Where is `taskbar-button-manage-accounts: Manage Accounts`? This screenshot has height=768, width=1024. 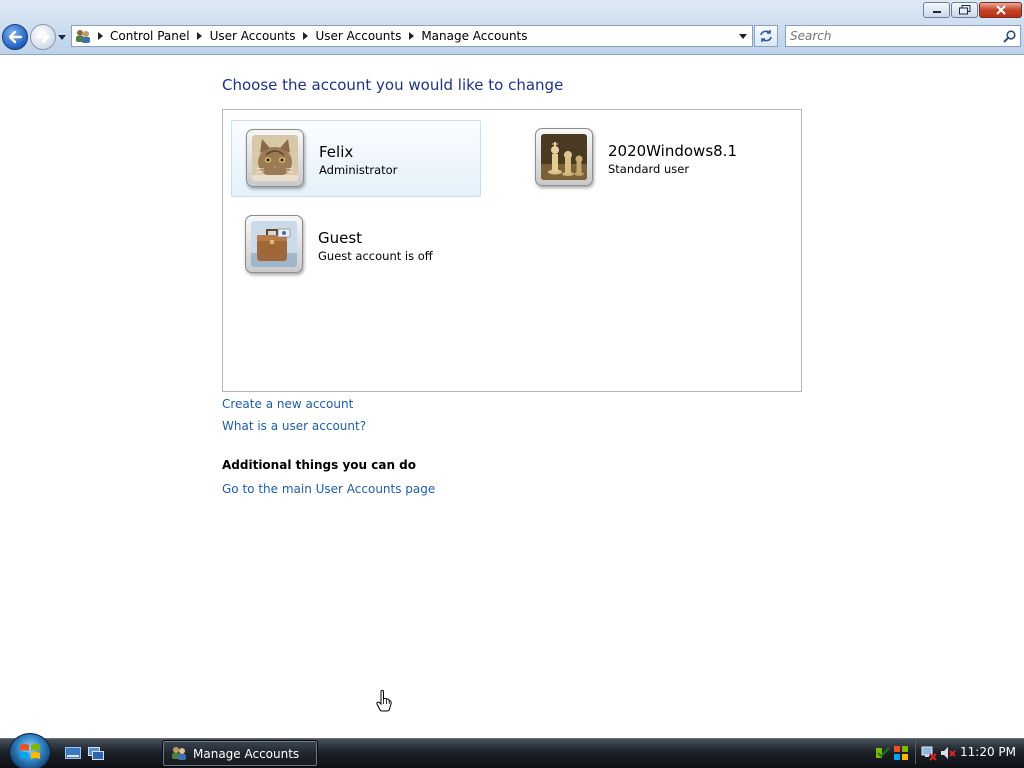
taskbar-button-manage-accounts: Manage Accounts is located at coordinates (240, 753).